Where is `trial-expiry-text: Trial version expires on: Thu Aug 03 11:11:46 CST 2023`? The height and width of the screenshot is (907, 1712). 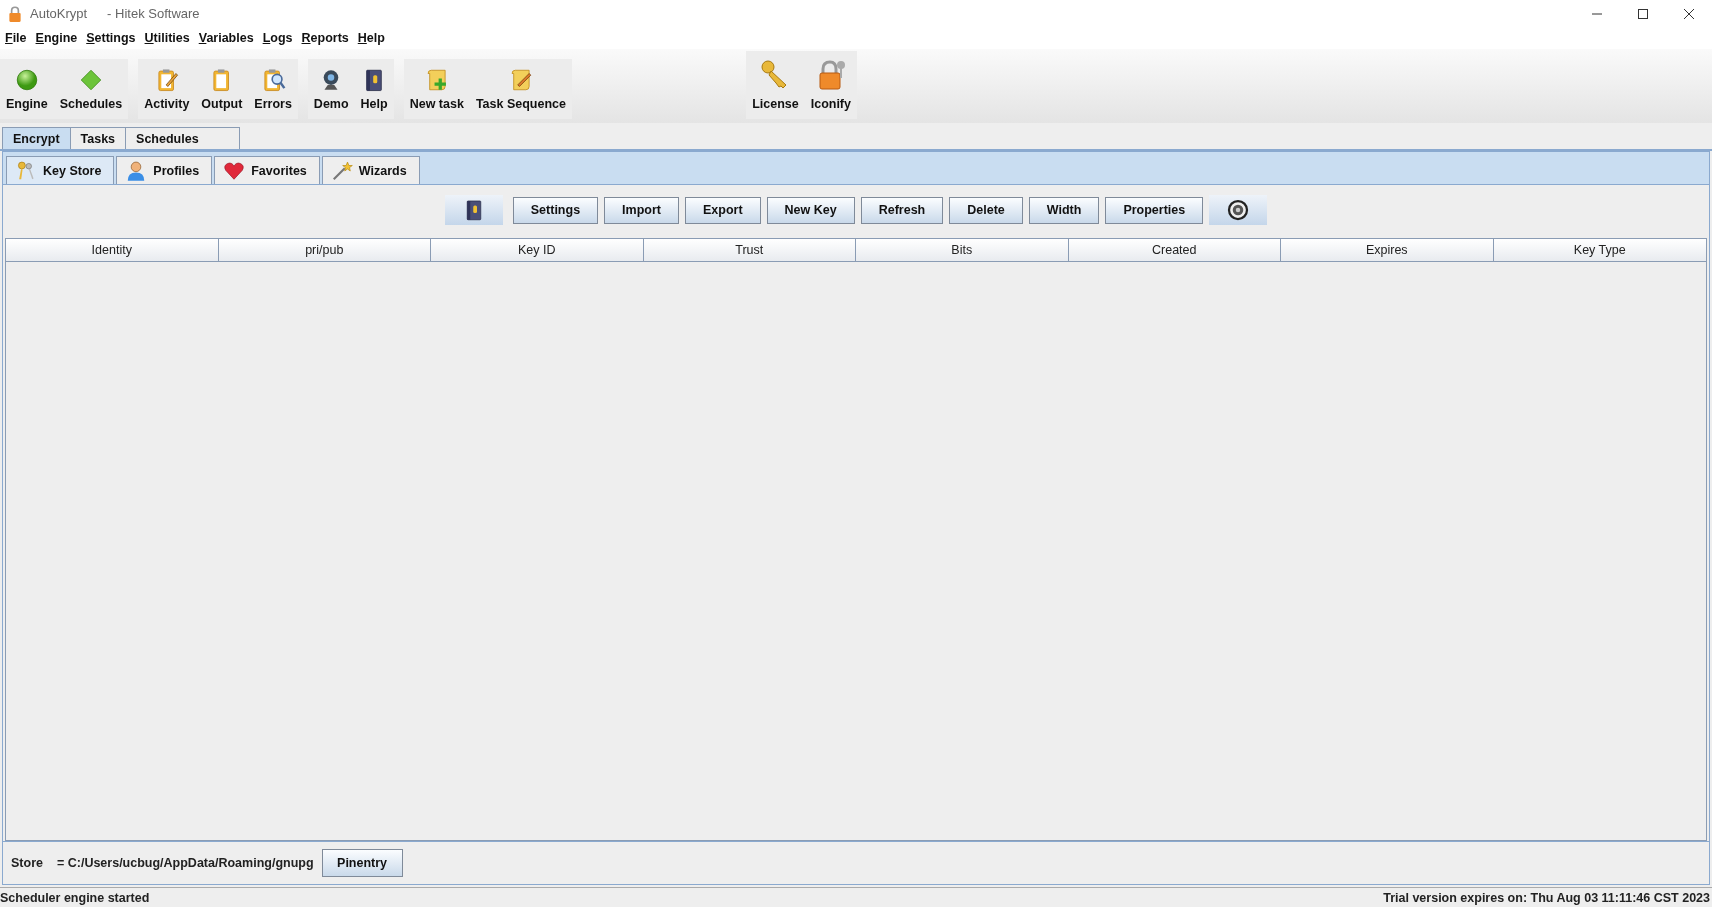 trial-expiry-text: Trial version expires on: Thu Aug 03 11:11:46 CST 2023 is located at coordinates (1547, 897).